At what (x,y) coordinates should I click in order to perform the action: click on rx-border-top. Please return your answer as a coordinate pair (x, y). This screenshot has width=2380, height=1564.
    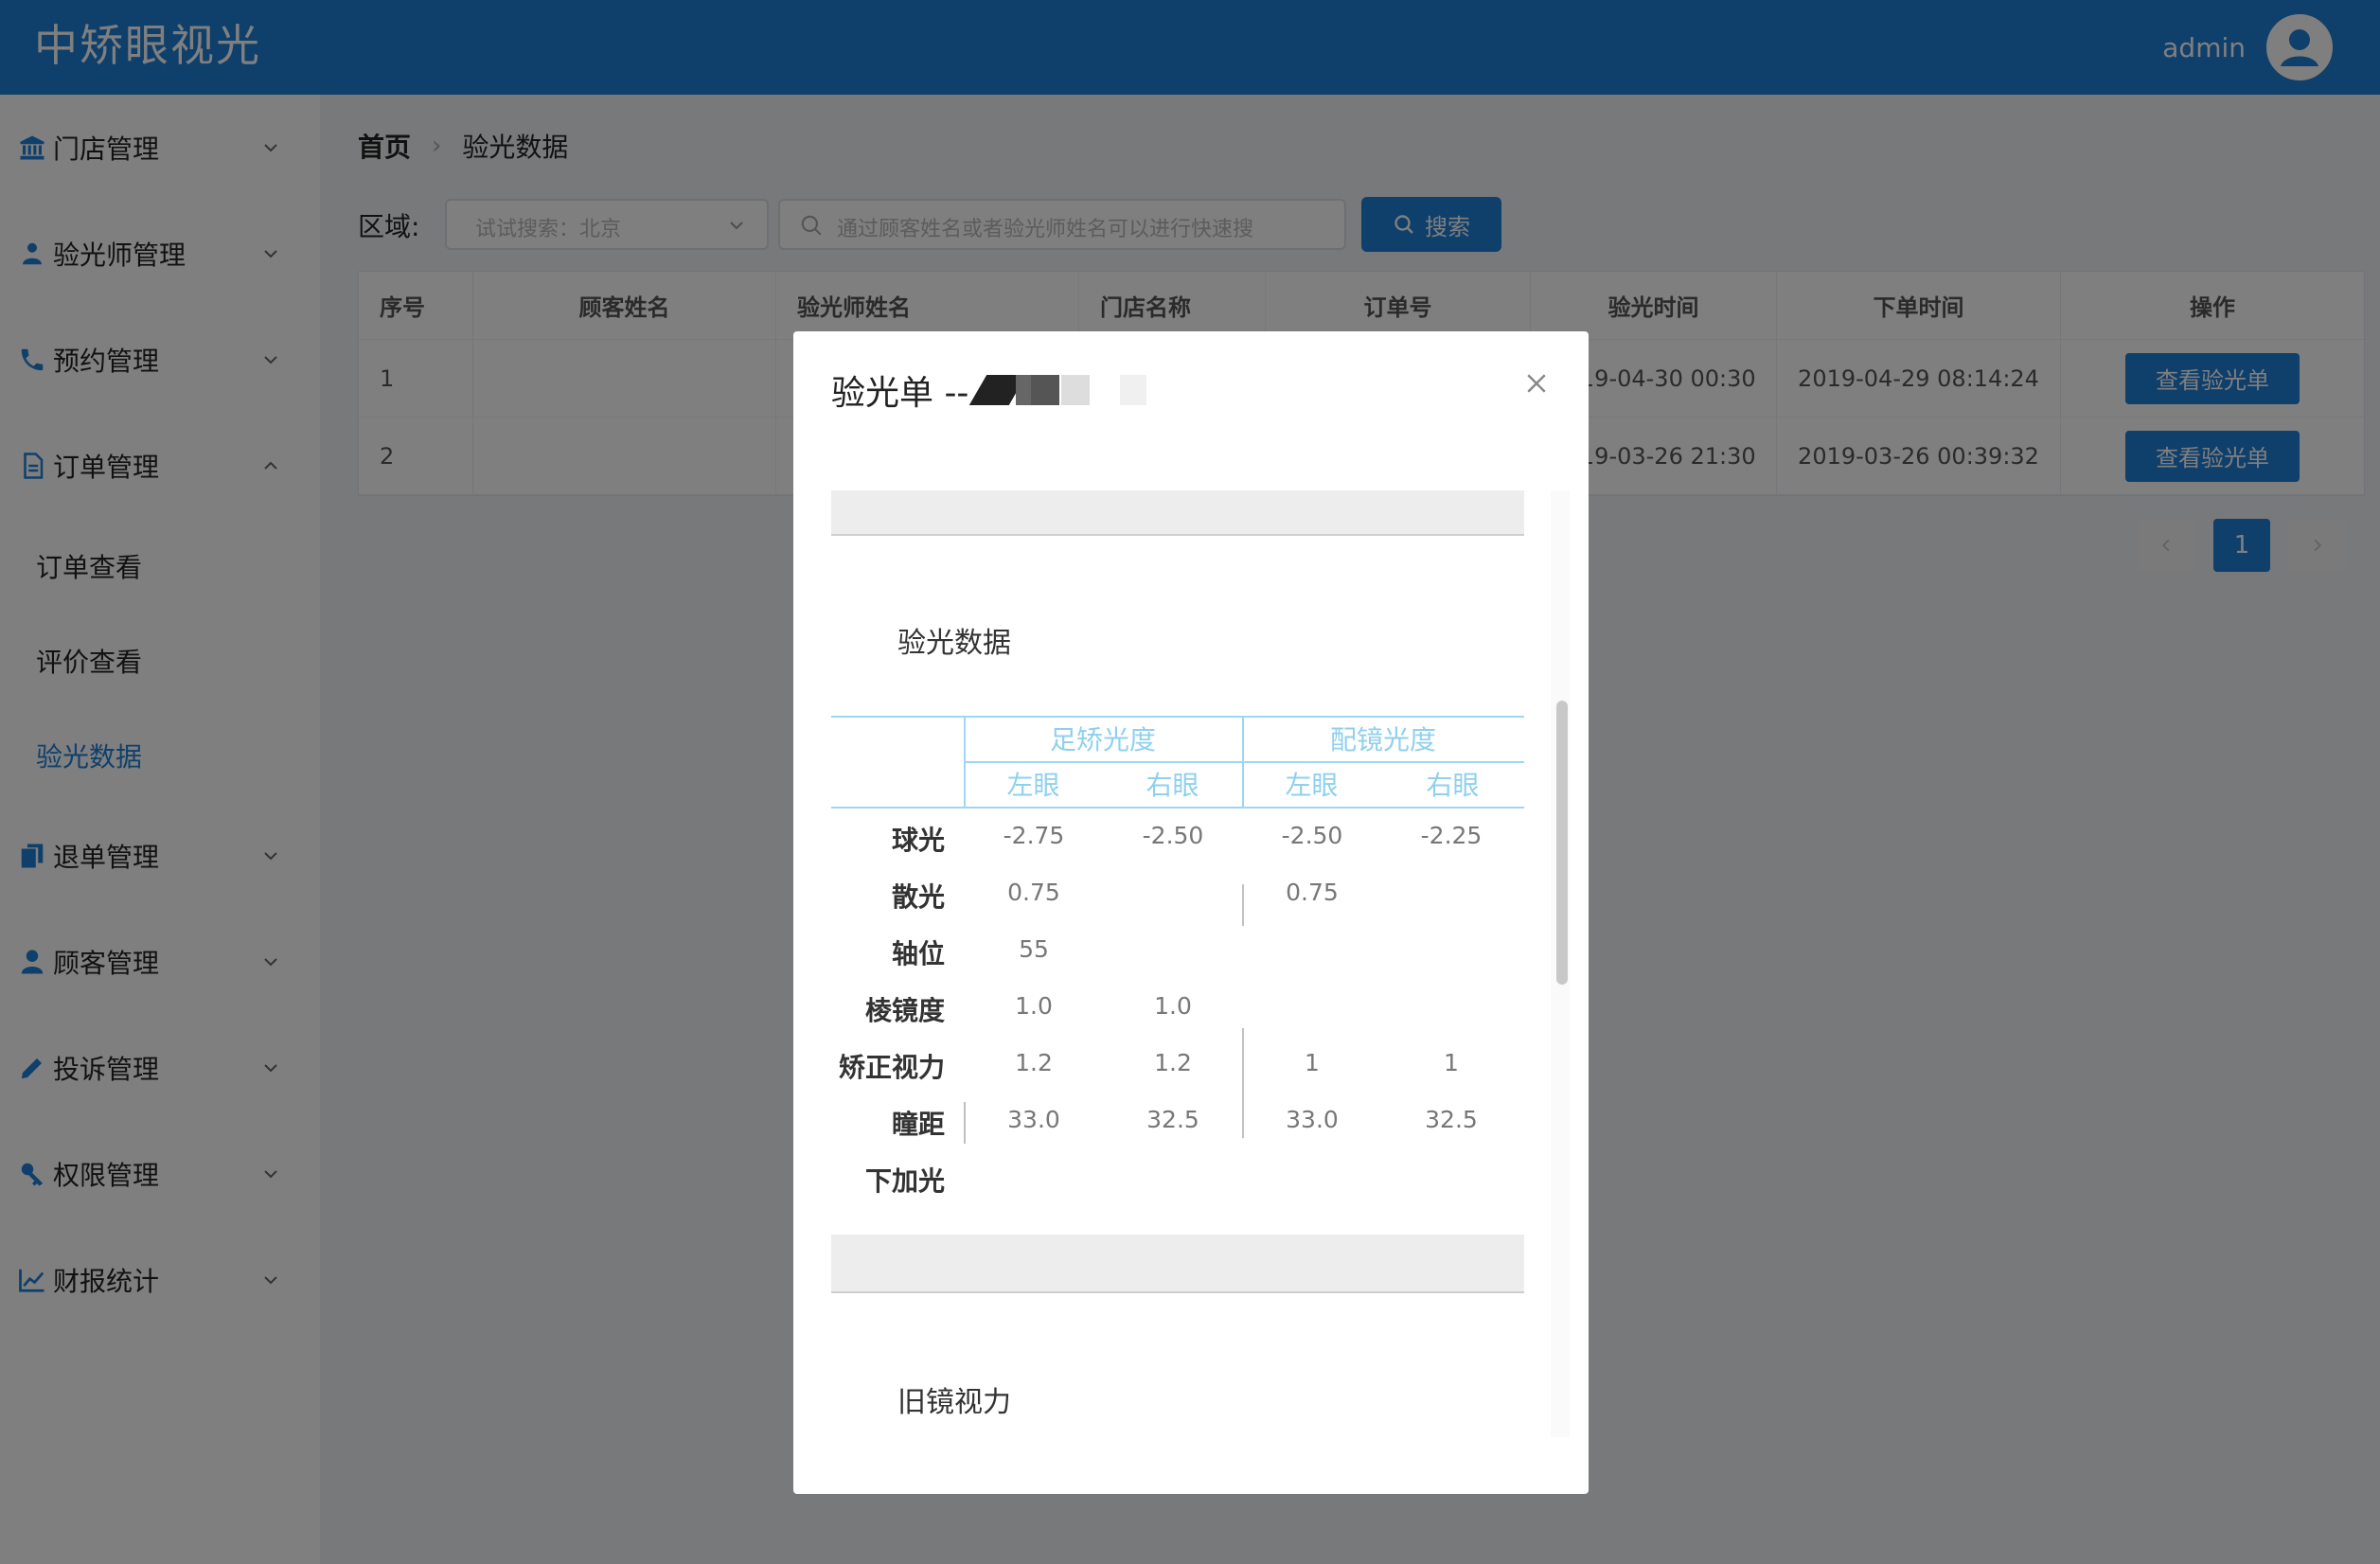
    Looking at the image, I should click on (1177, 717).